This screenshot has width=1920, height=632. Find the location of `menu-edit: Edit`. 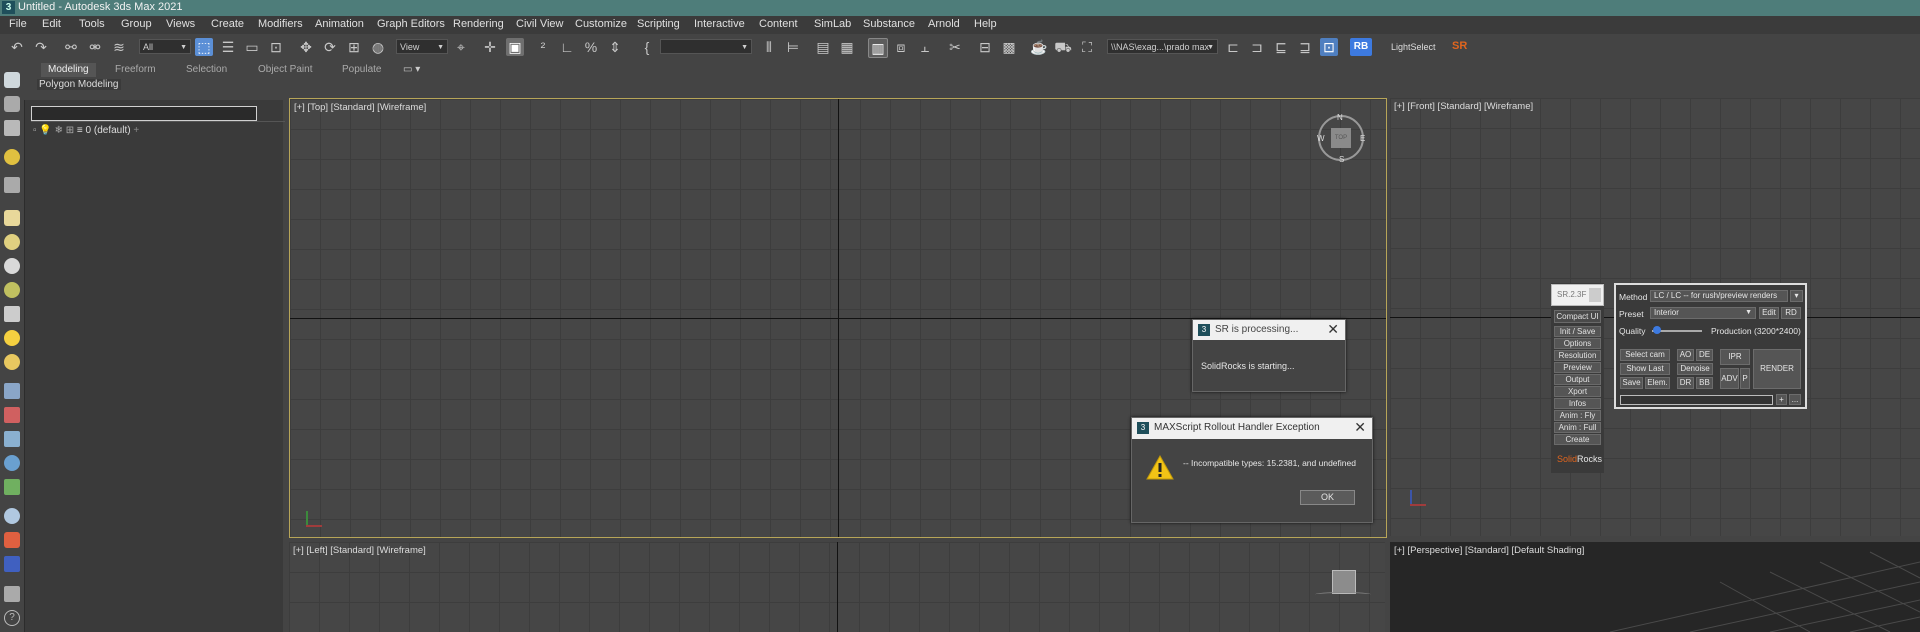

menu-edit: Edit is located at coordinates (51, 24).